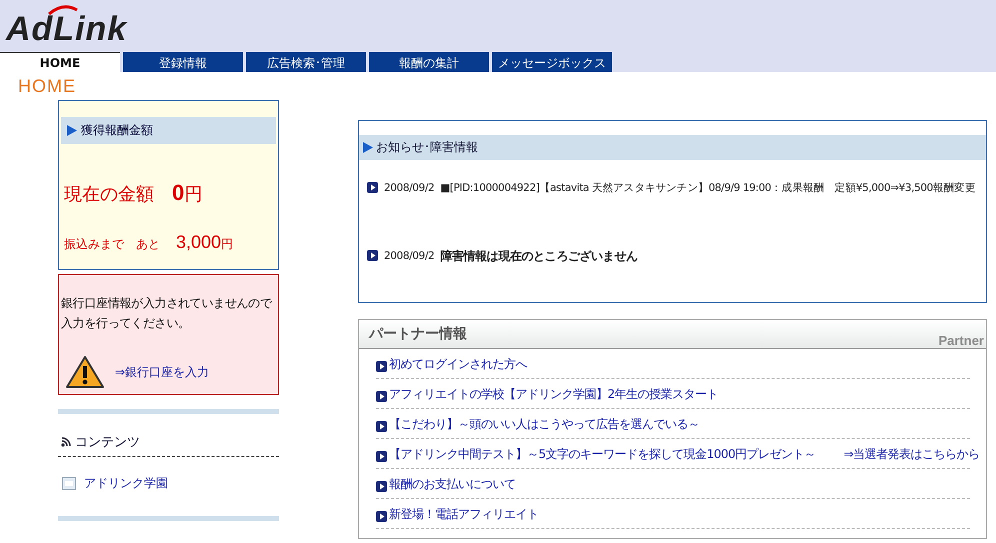  Describe the element at coordinates (117, 130) in the screenshot. I see `panel-title: 獲得報酬金額` at that location.